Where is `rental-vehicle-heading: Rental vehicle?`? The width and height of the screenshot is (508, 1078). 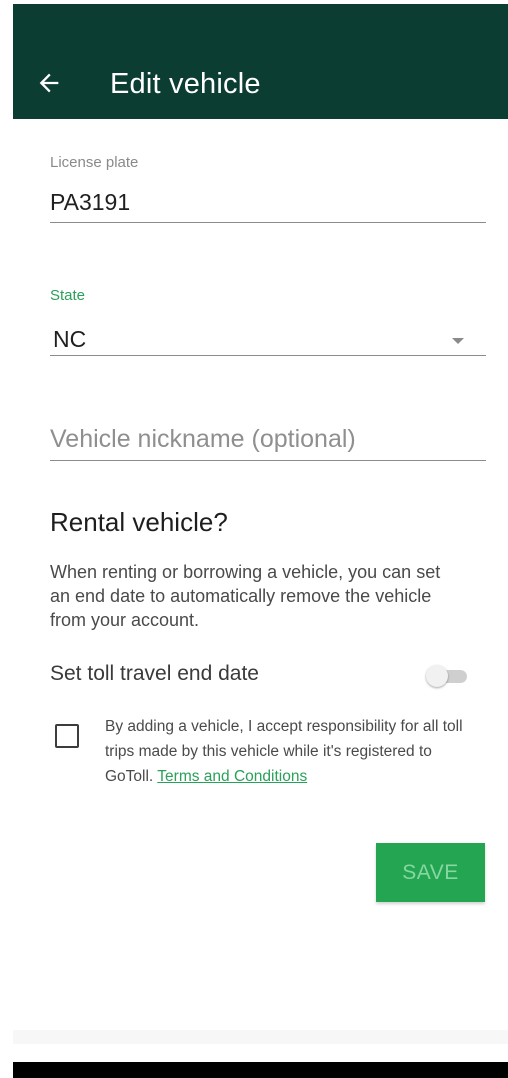
rental-vehicle-heading: Rental vehicle? is located at coordinates (139, 522).